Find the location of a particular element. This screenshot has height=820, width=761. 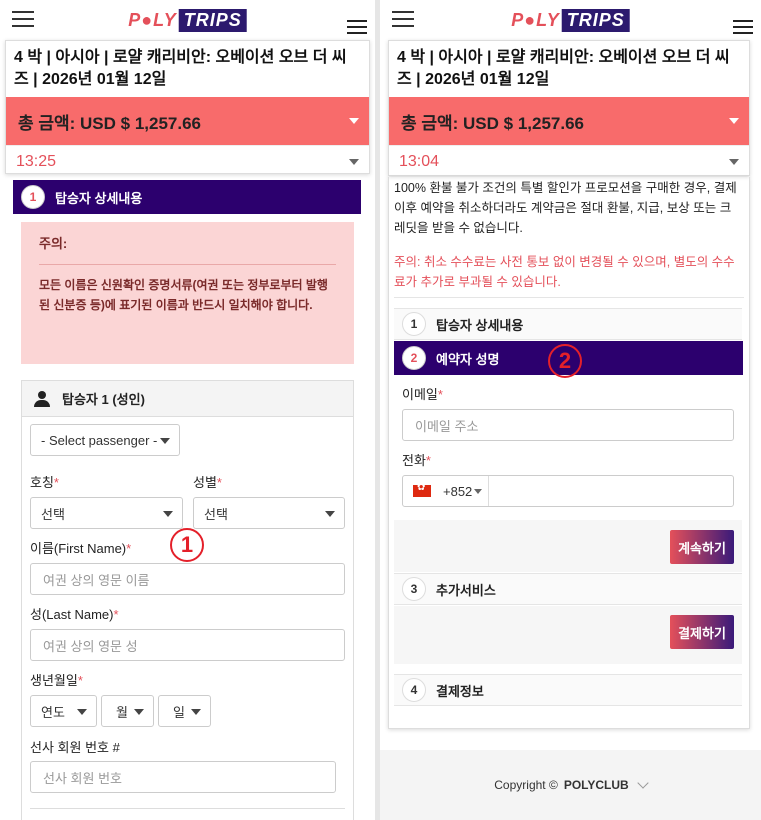

dob-day-select: 일 is located at coordinates (184, 711).